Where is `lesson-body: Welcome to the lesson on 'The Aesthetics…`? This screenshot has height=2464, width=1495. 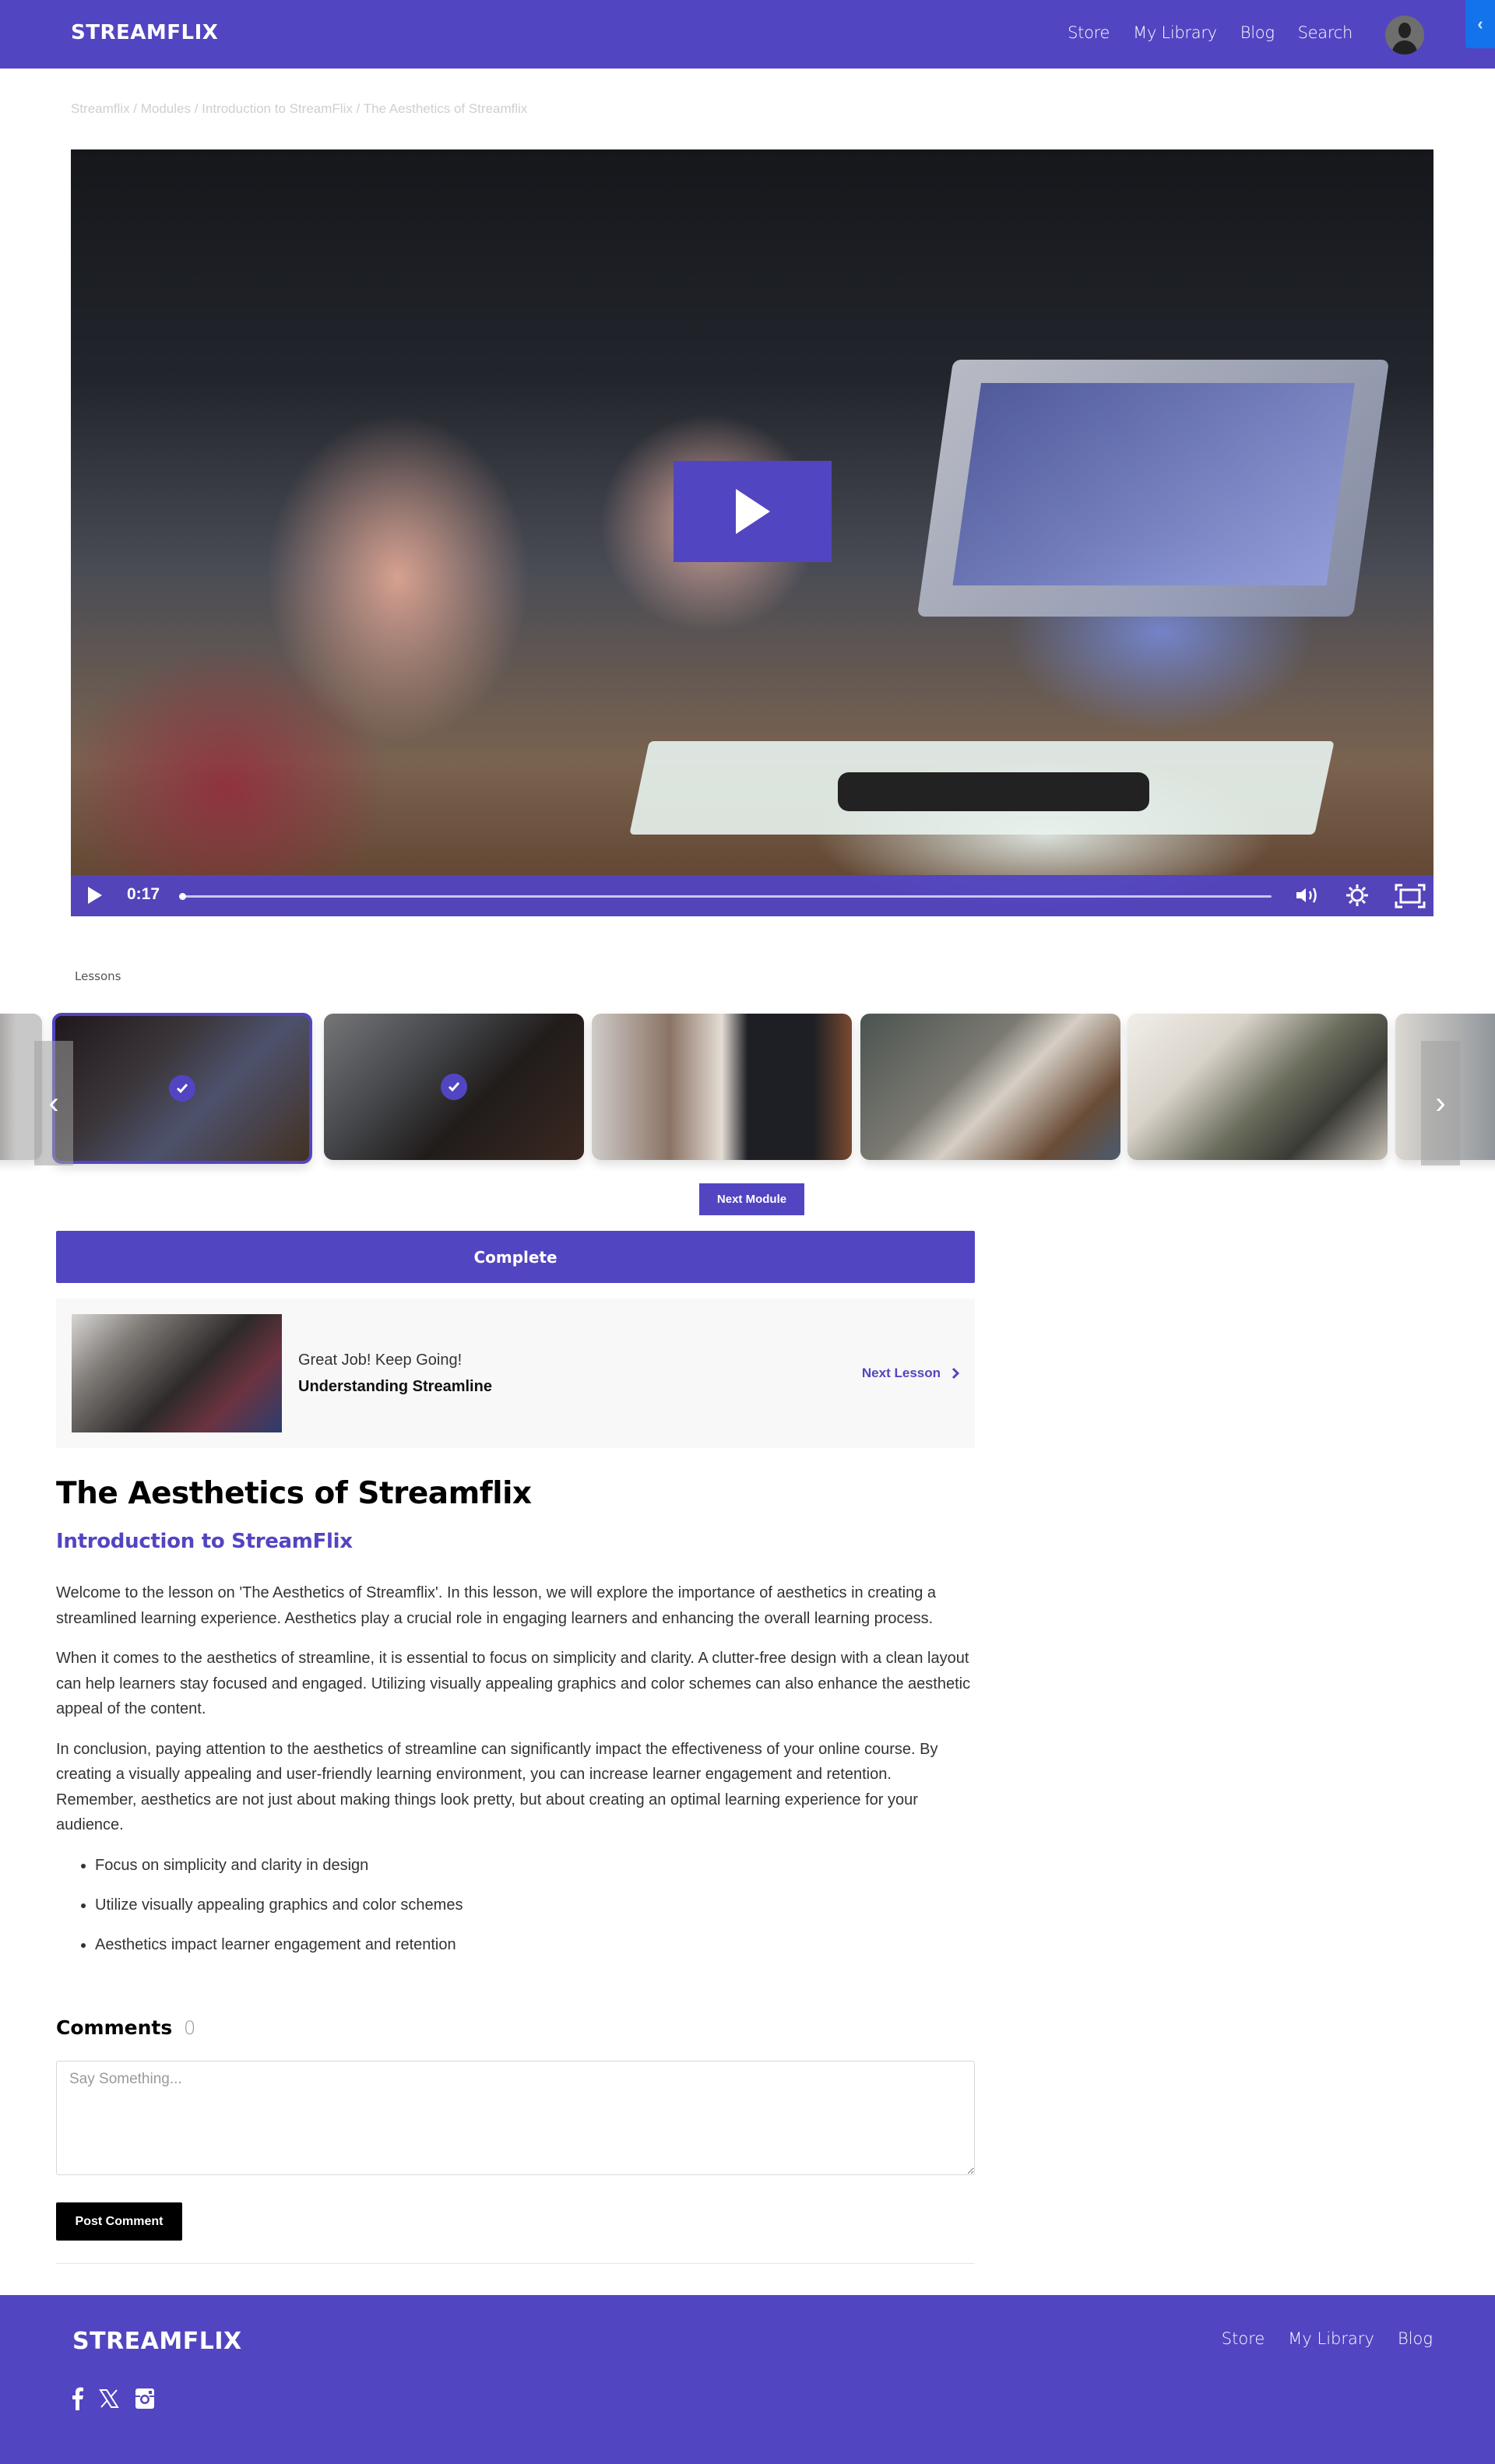
lesson-body: Welcome to the lesson on 'The Aesthetics… is located at coordinates (515, 1776).